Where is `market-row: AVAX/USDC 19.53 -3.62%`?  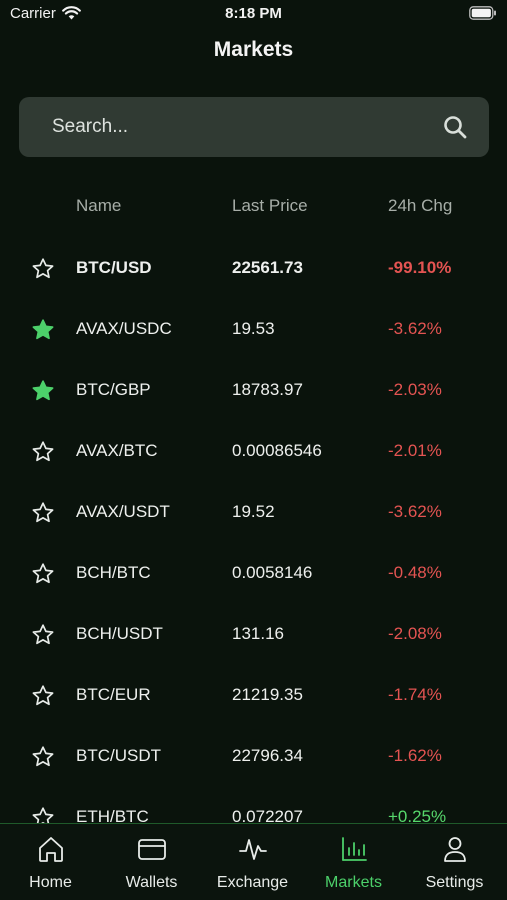
market-row: AVAX/USDC 19.53 -3.62% is located at coordinates (253, 328).